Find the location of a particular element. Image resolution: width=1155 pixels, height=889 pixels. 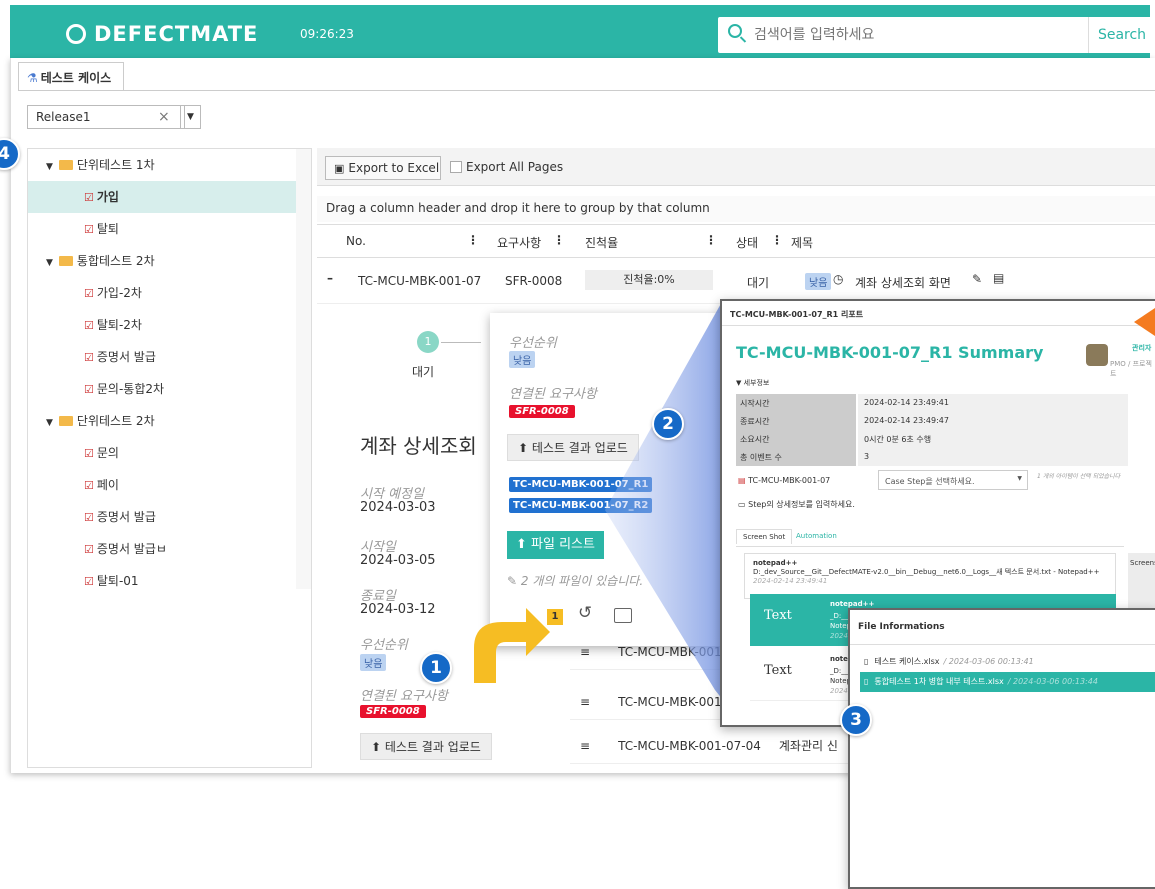

search-button: Search is located at coordinates (1121, 35).